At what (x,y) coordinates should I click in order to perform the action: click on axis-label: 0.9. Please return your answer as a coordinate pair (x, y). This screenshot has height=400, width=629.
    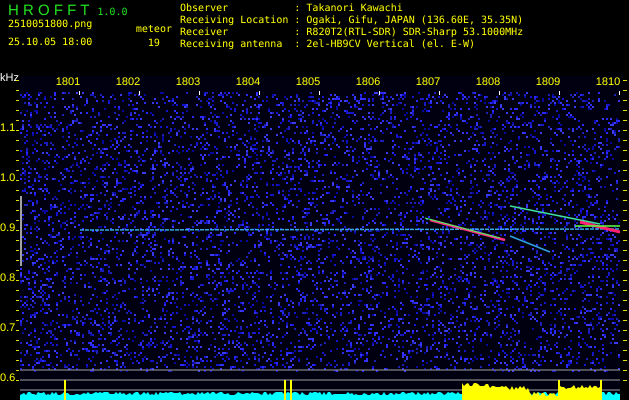
    Looking at the image, I should click on (8, 228).